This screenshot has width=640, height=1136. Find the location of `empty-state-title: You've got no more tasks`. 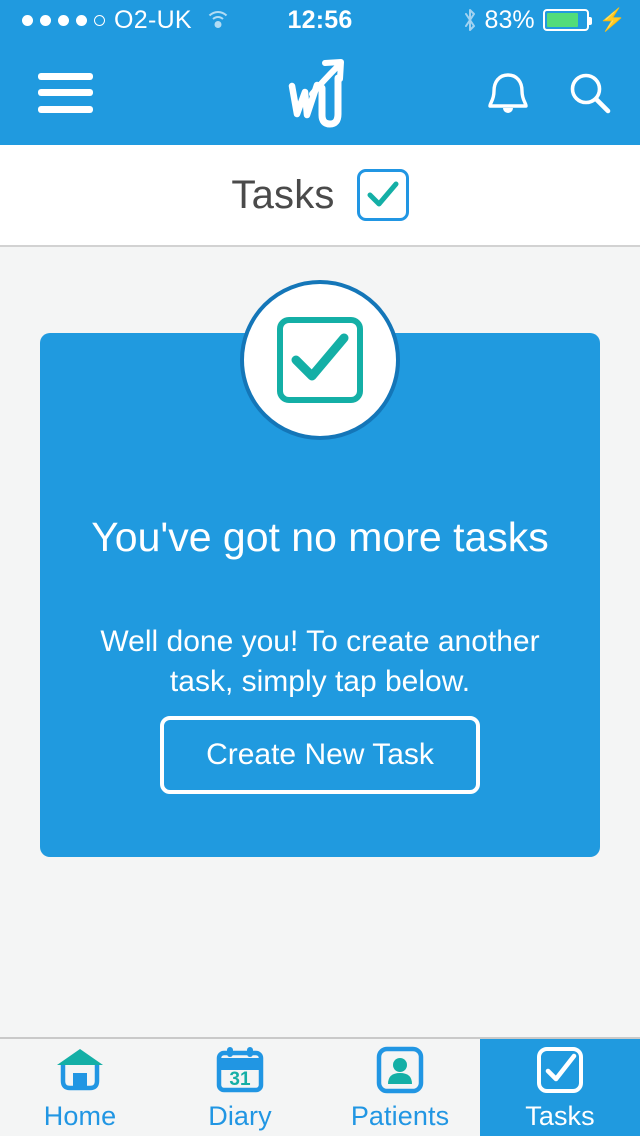

empty-state-title: You've got no more tasks is located at coordinates (320, 537).